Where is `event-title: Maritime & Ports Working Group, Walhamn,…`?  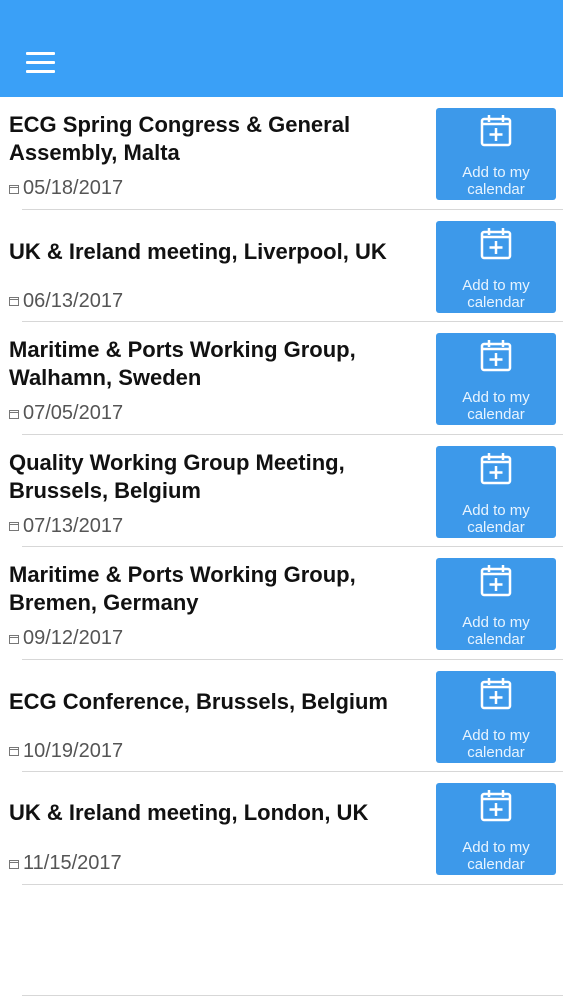
event-title: Maritime & Ports Working Group, Walhamn,… is located at coordinates (182, 363).